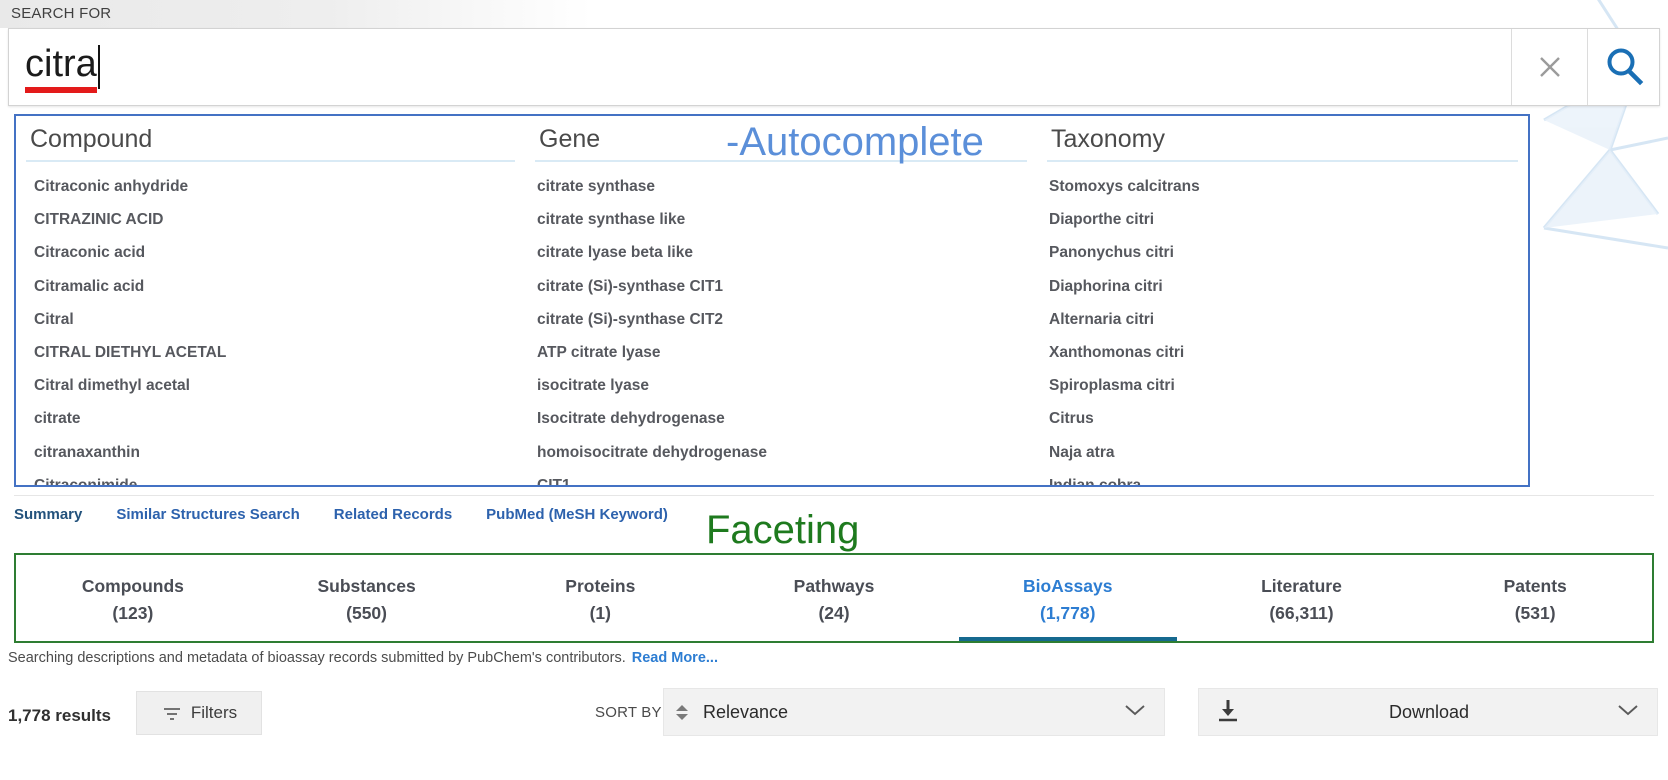 The image size is (1668, 780). I want to click on autocomplete-column-header: Gene, so click(570, 139).